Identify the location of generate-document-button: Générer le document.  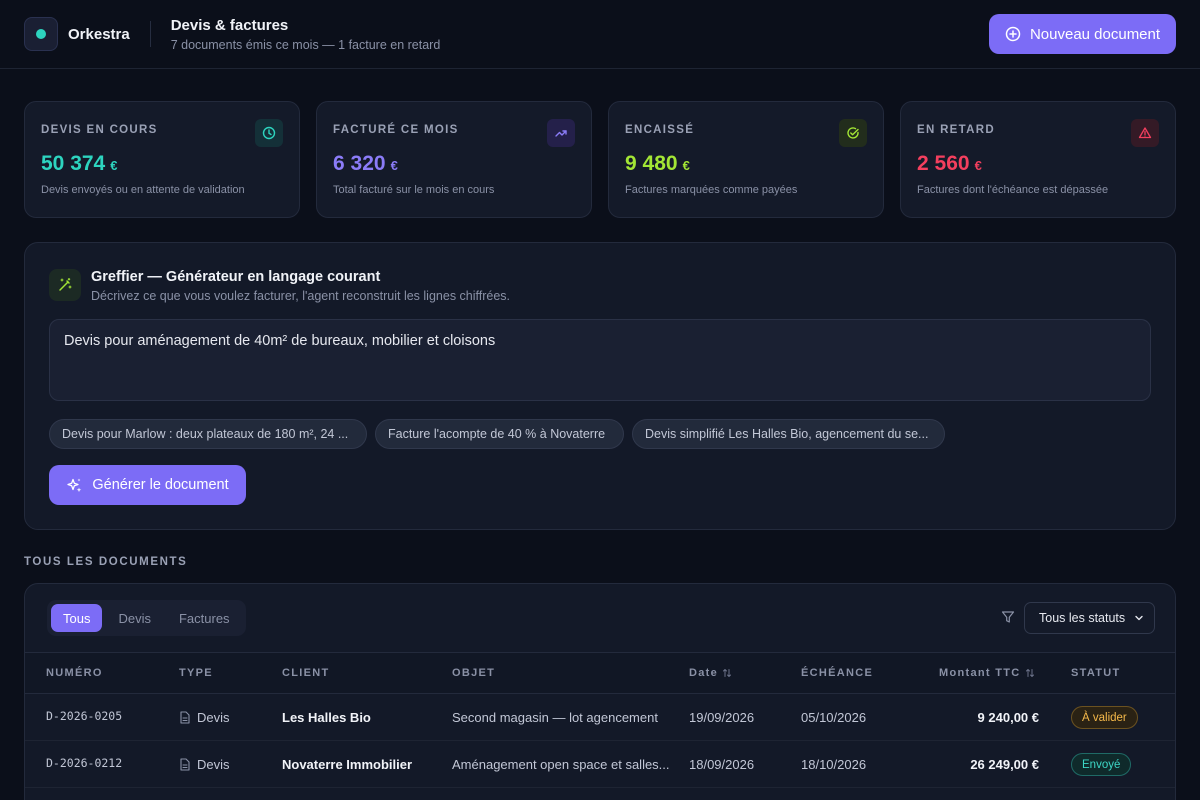
(147, 485).